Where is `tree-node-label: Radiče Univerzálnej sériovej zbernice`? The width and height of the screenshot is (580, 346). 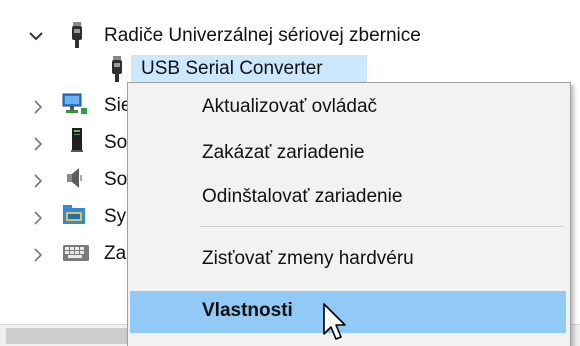 tree-node-label: Radiče Univerzálnej sériovej zbernice is located at coordinates (262, 35).